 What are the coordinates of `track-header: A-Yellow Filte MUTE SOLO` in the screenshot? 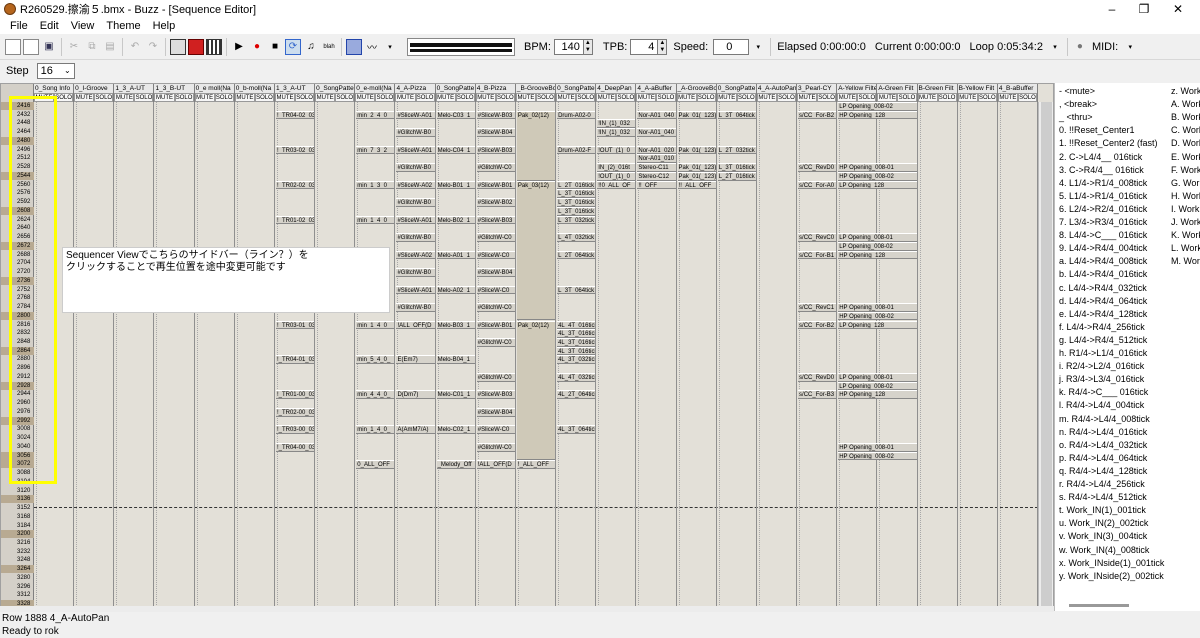 It's located at (857, 93).